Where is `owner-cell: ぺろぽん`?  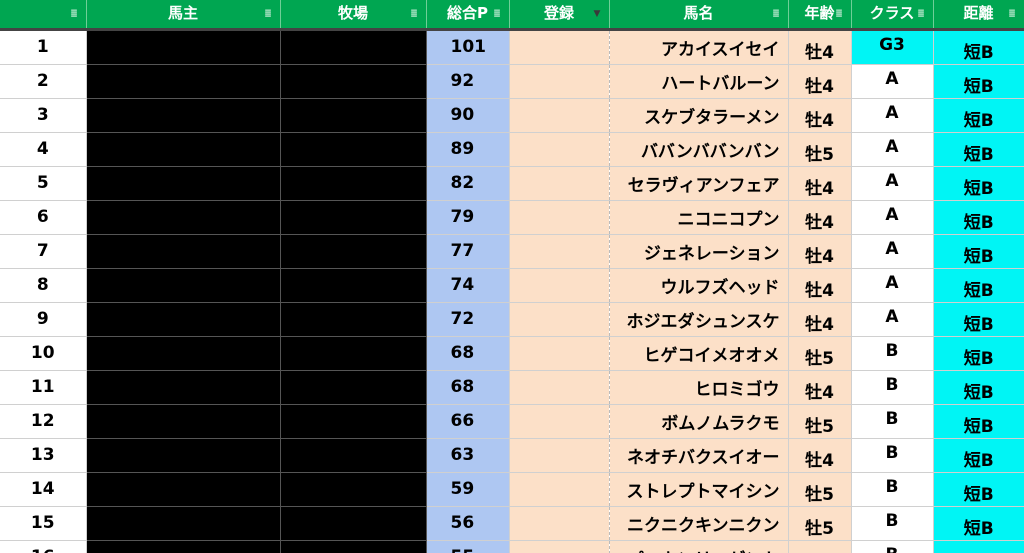 owner-cell: ぺろぽん is located at coordinates (183, 455).